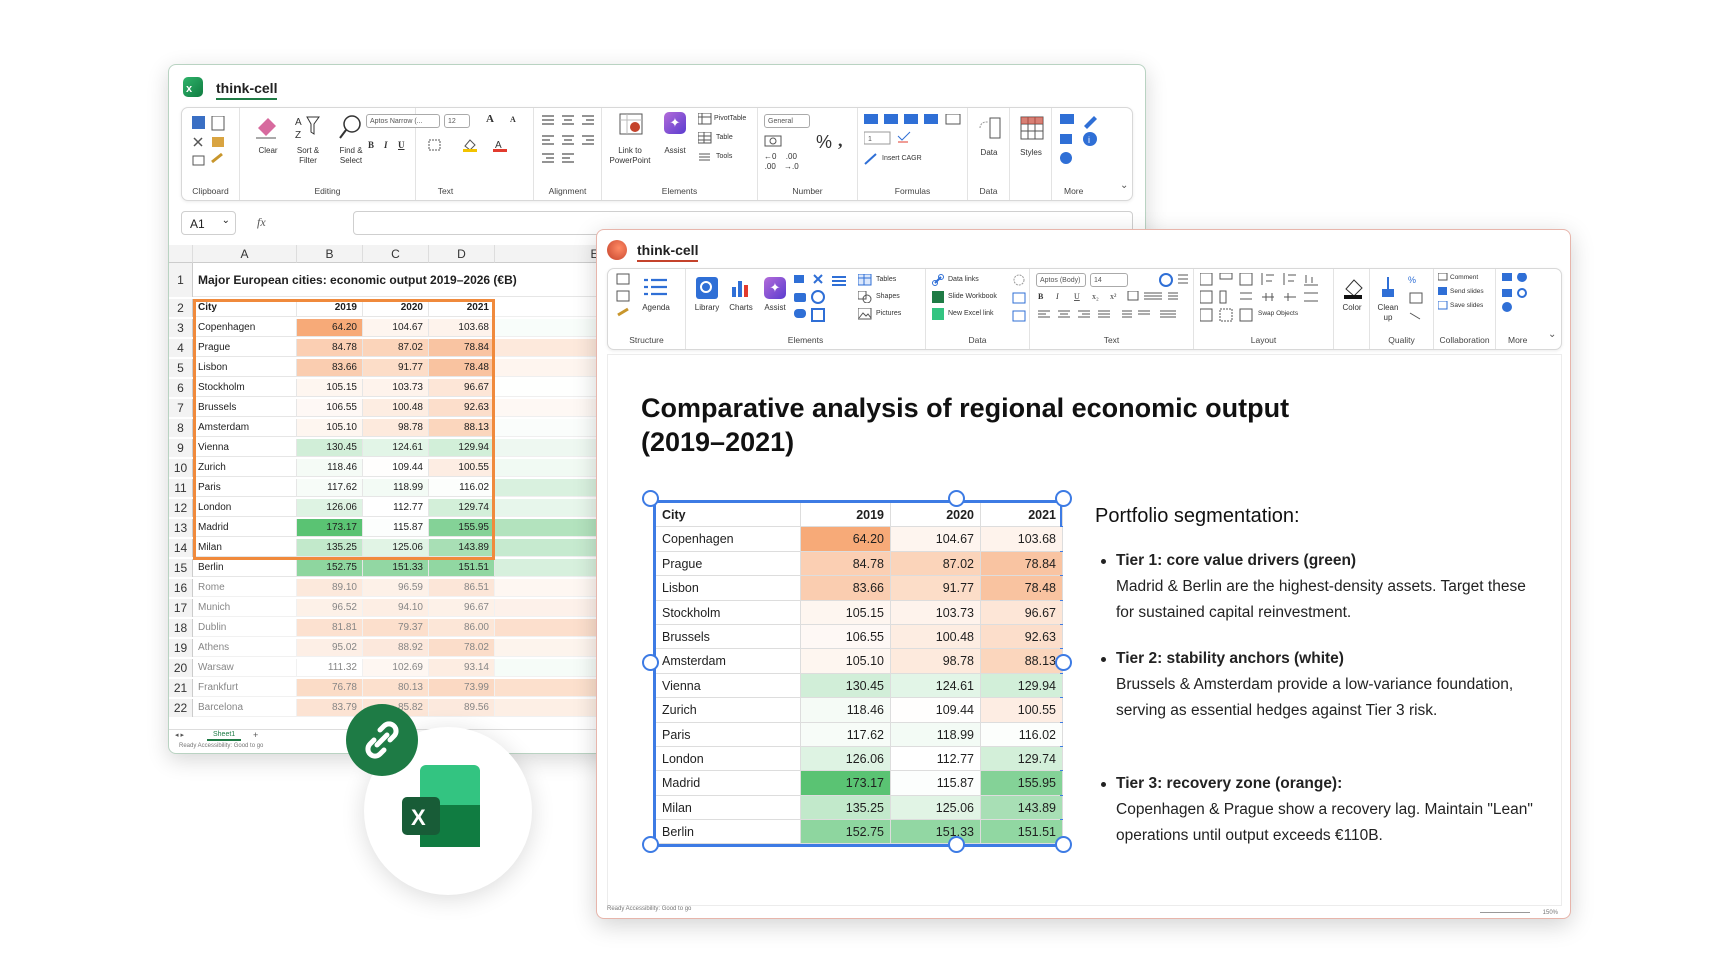 The width and height of the screenshot is (1732, 974). What do you see at coordinates (245, 488) in the screenshot?
I see `data-cell: Paris` at bounding box center [245, 488].